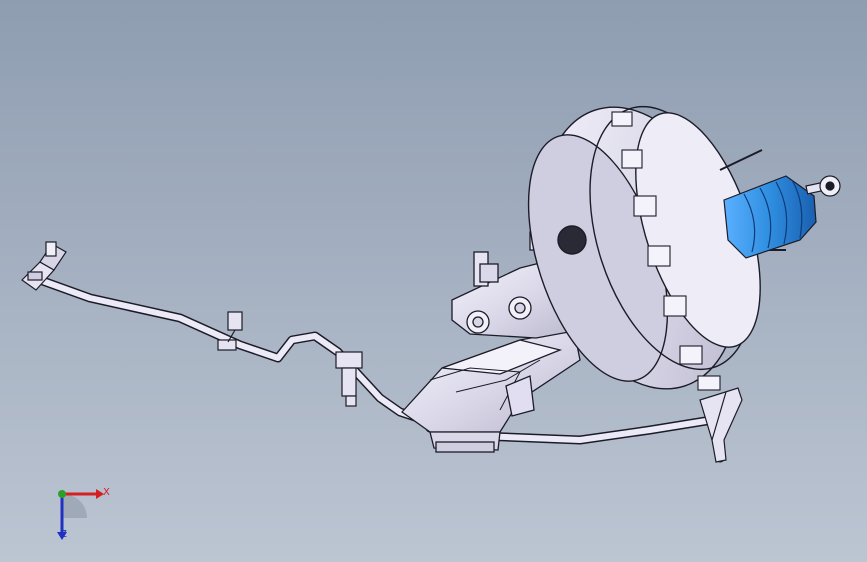 Image resolution: width=867 pixels, height=562 pixels. What do you see at coordinates (75, 506) in the screenshot?
I see `triad-shadow` at bounding box center [75, 506].